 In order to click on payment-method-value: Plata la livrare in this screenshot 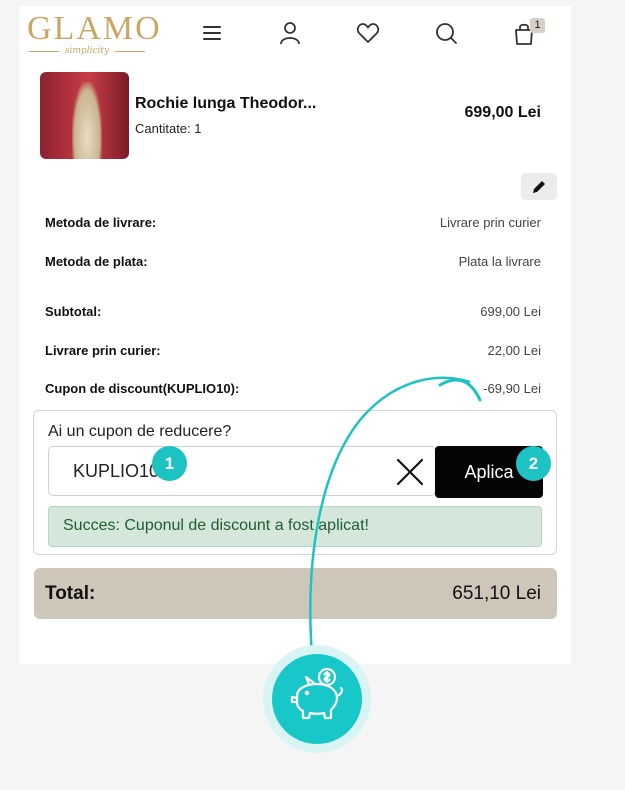, I will do `click(499, 261)`.